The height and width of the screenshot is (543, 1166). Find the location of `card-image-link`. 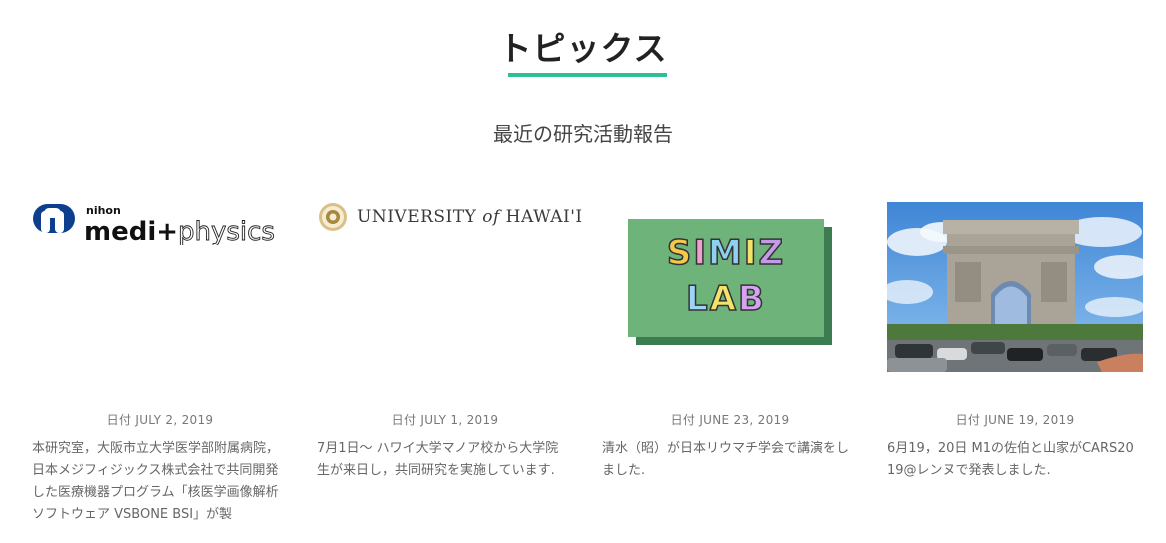

card-image-link is located at coordinates (1015, 287).